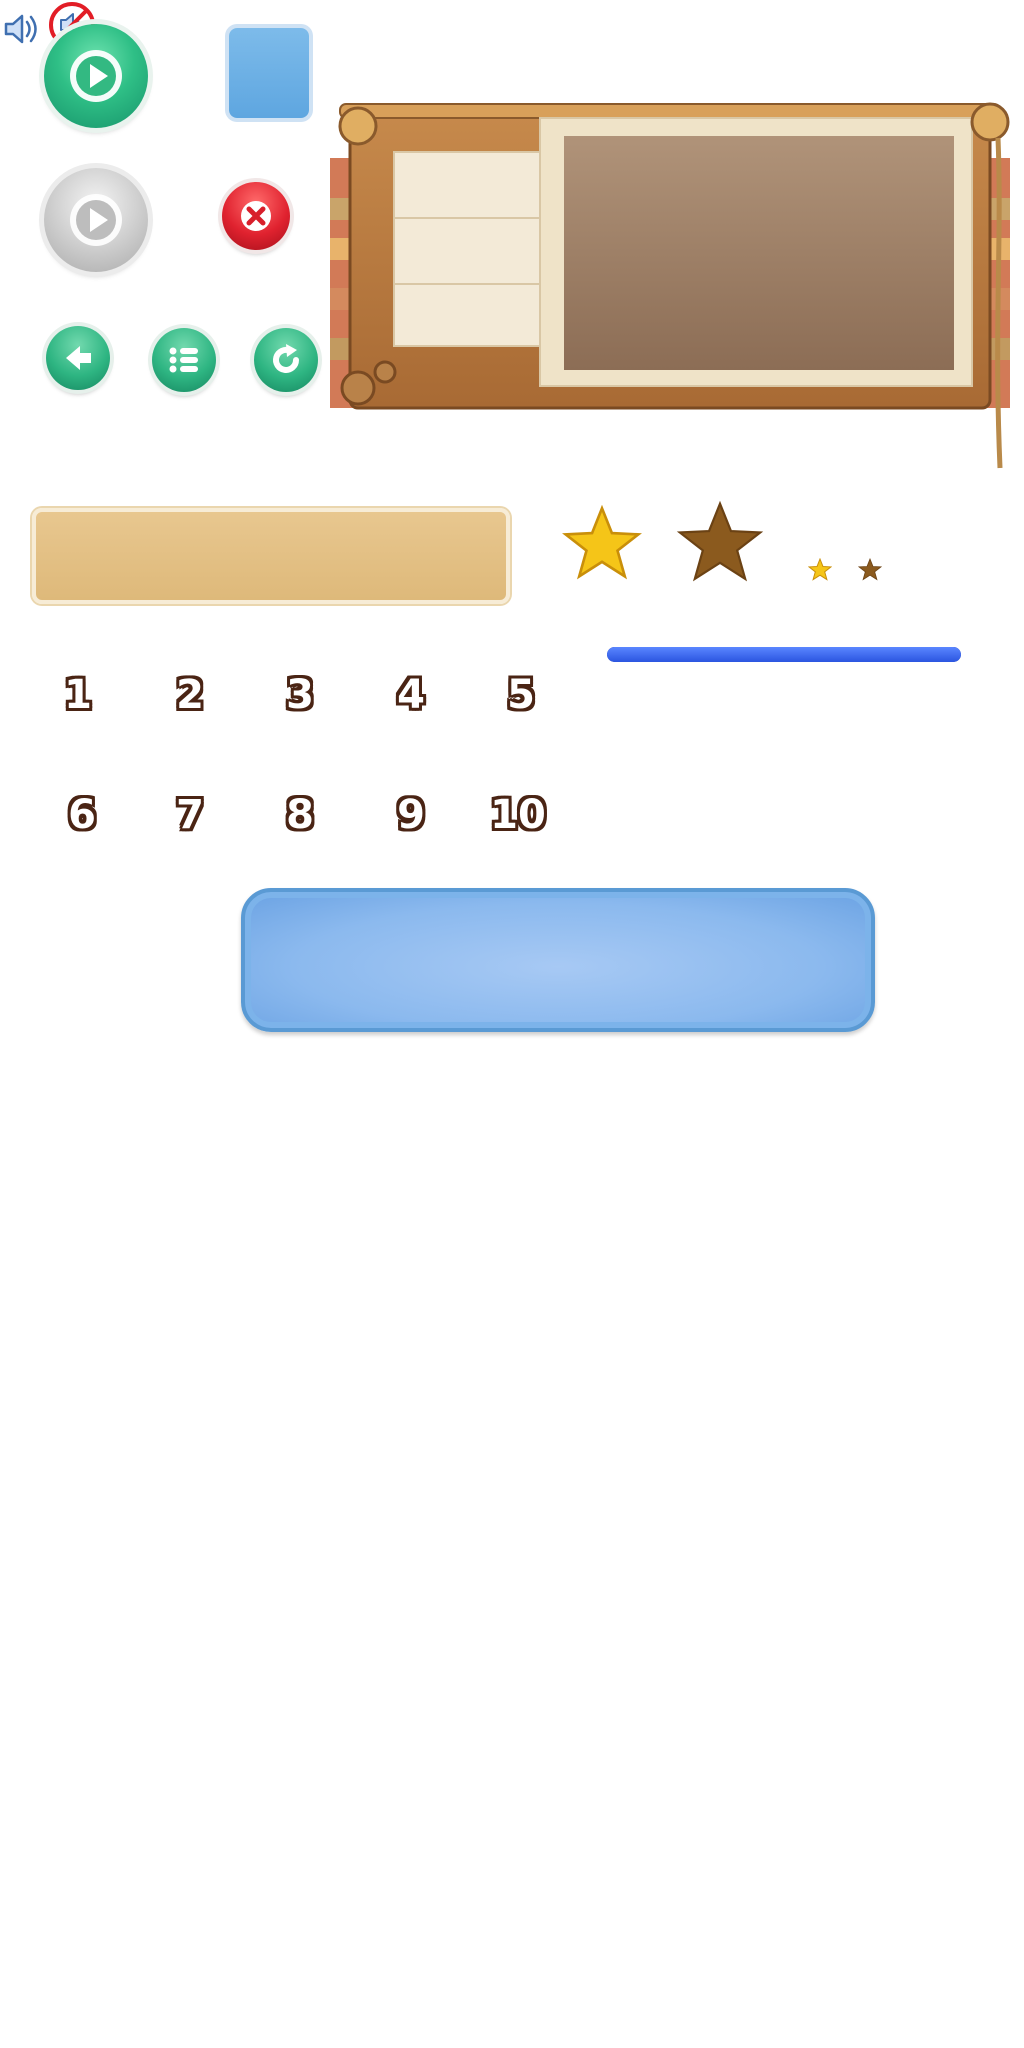  What do you see at coordinates (518, 815) in the screenshot?
I see `level-number-10: 10` at bounding box center [518, 815].